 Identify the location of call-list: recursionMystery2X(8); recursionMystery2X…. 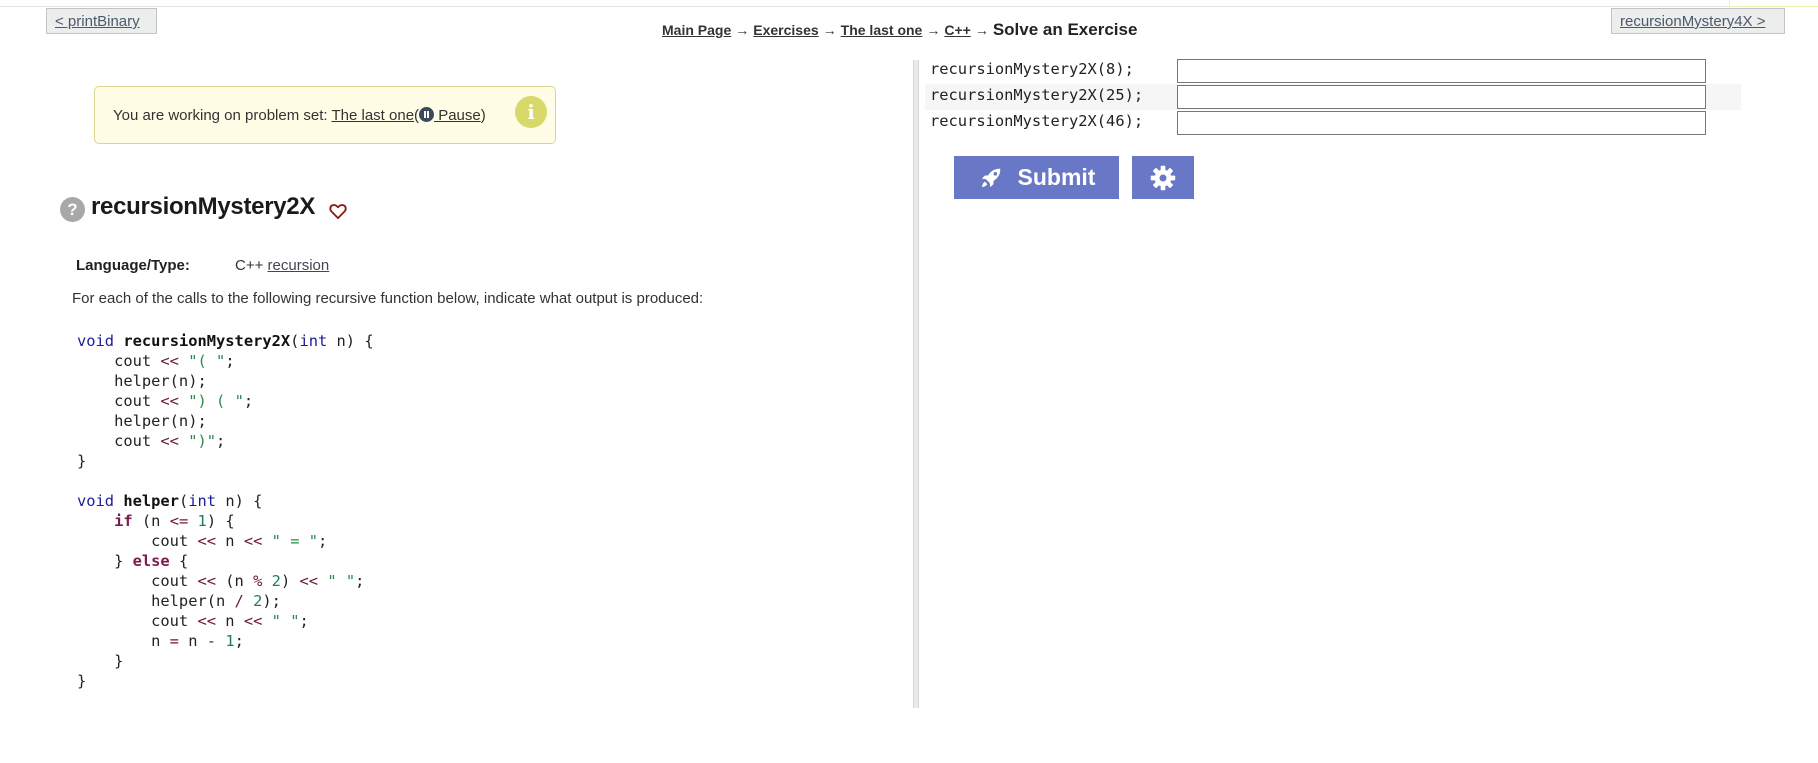
(1333, 97).